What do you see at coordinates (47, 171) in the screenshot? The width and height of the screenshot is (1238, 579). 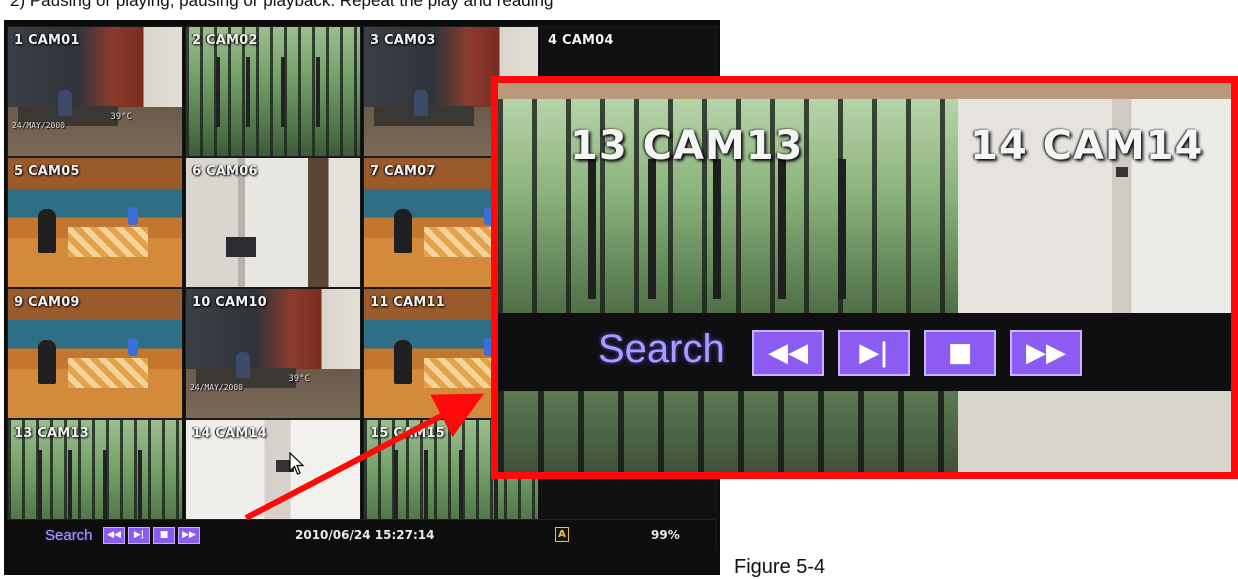 I see `camera-label: 5 CAM05` at bounding box center [47, 171].